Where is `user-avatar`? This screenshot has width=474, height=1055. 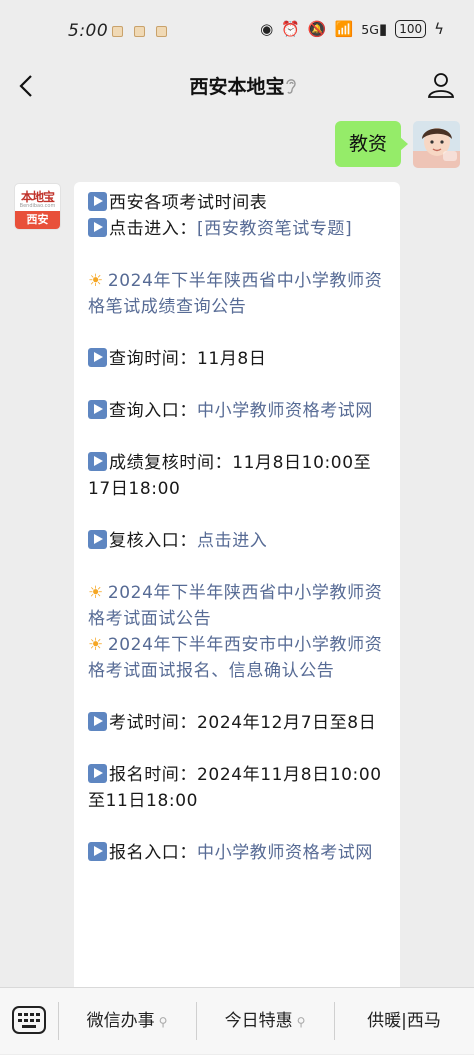
user-avatar is located at coordinates (436, 144).